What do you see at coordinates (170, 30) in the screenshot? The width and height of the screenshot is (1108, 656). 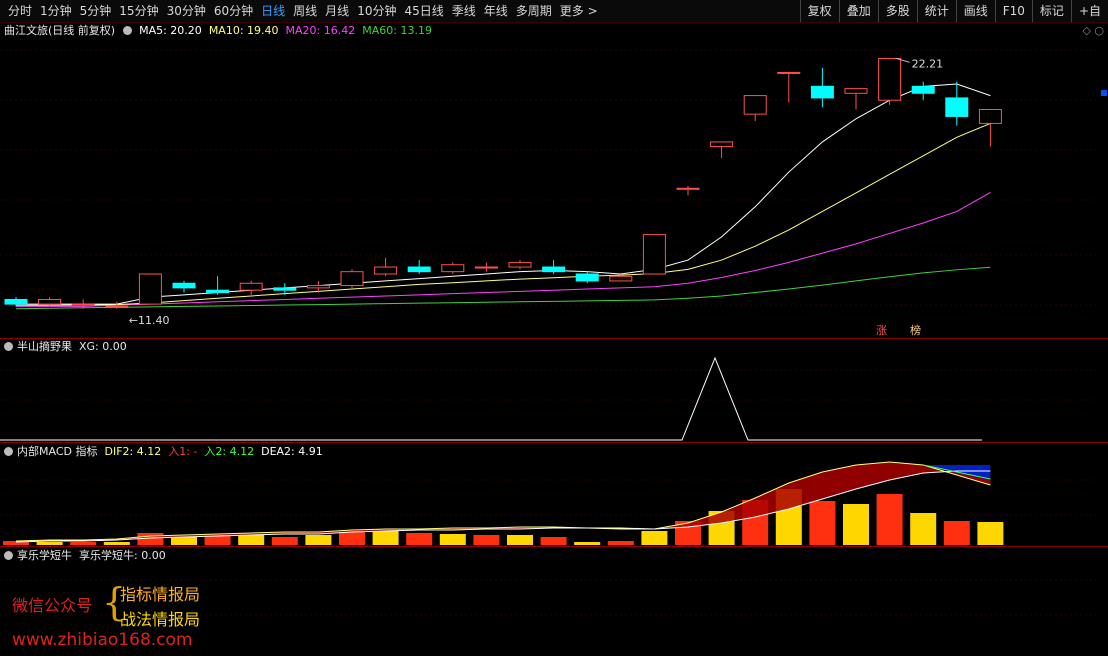 I see `ma5-label: MA5: 20.20` at bounding box center [170, 30].